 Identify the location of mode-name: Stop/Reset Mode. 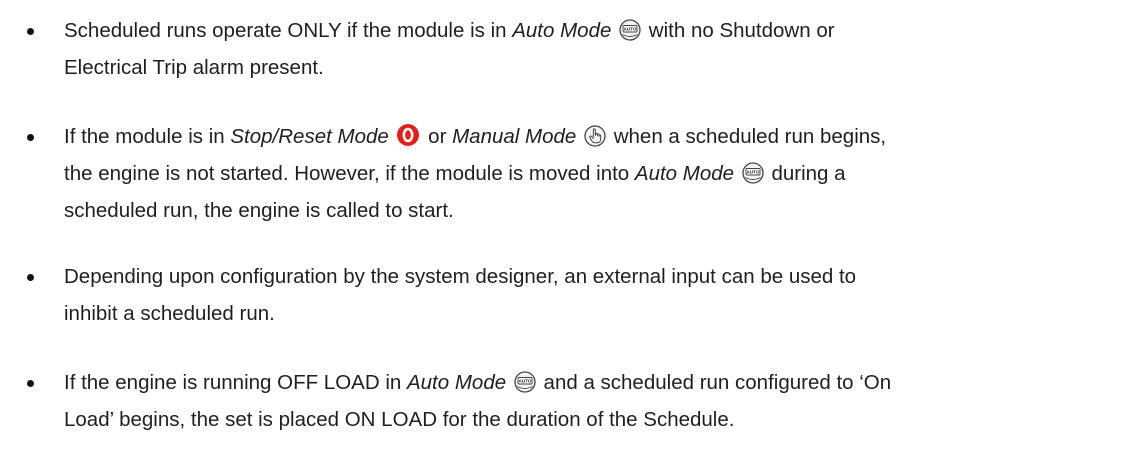
(309, 136).